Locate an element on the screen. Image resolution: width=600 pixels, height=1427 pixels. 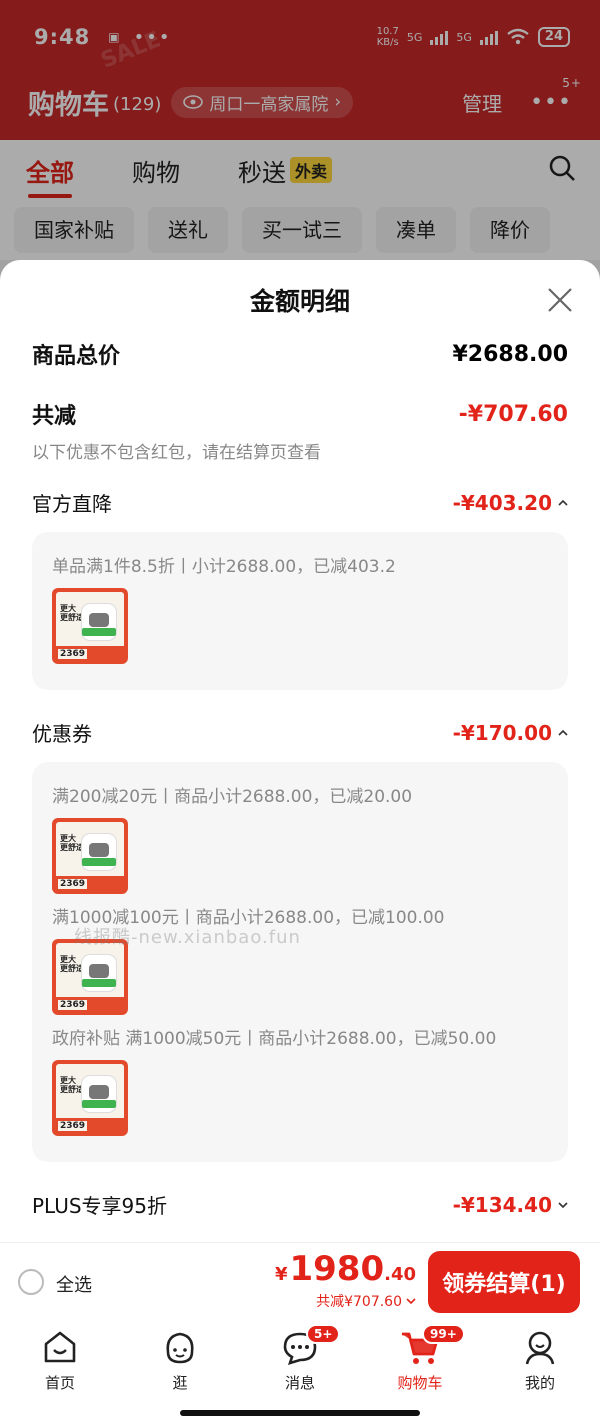
plus-discount-value: -¥134.40 is located at coordinates (502, 1204).